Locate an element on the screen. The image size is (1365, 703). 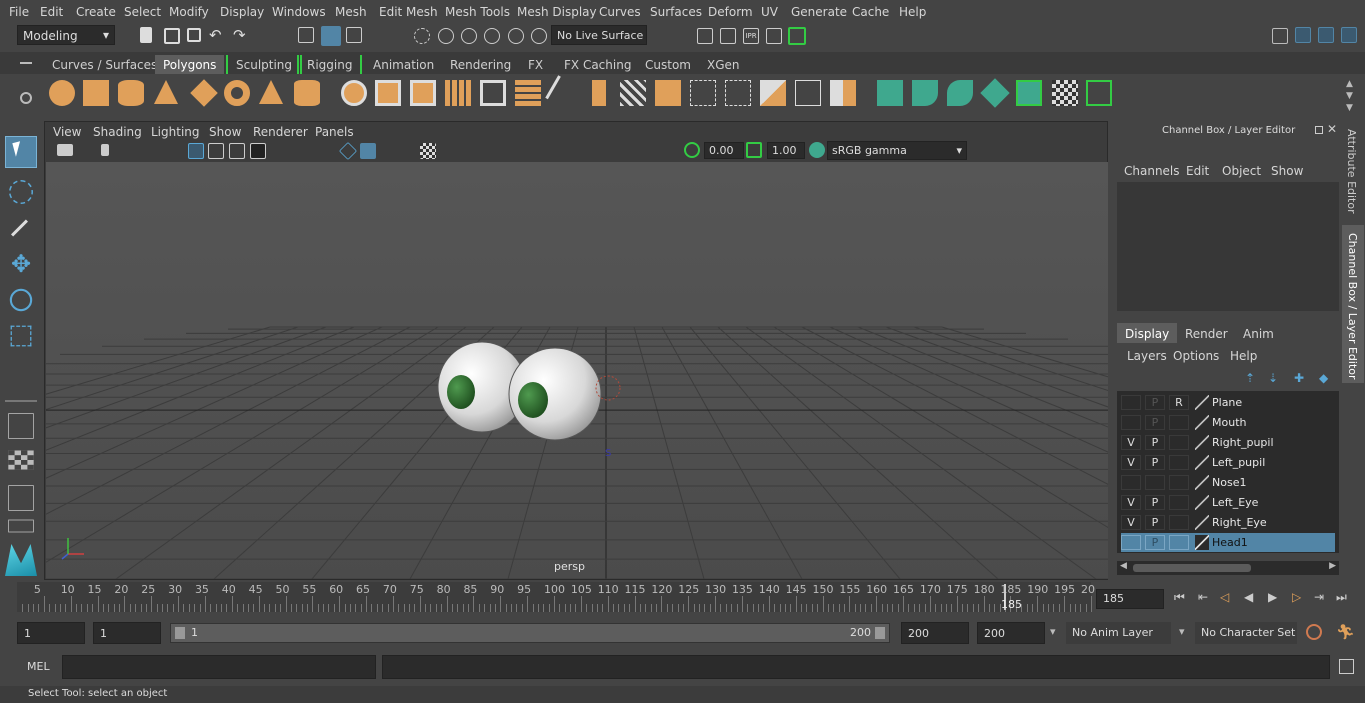
shelf-menu-icon is located at coordinates (26, 63).